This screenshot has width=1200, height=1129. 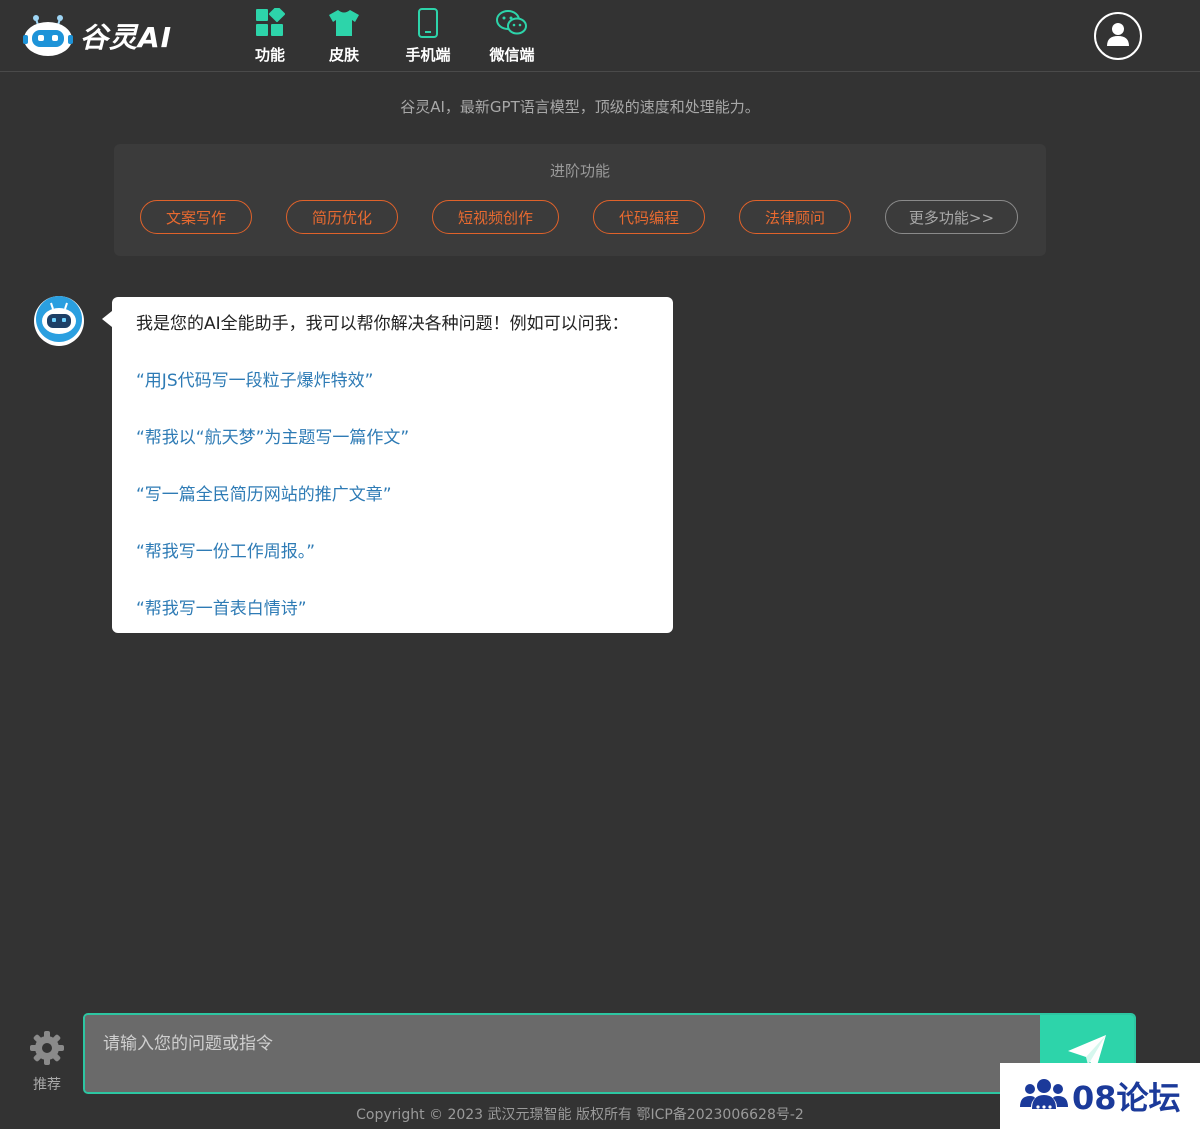 I want to click on user-account-button, so click(x=1118, y=36).